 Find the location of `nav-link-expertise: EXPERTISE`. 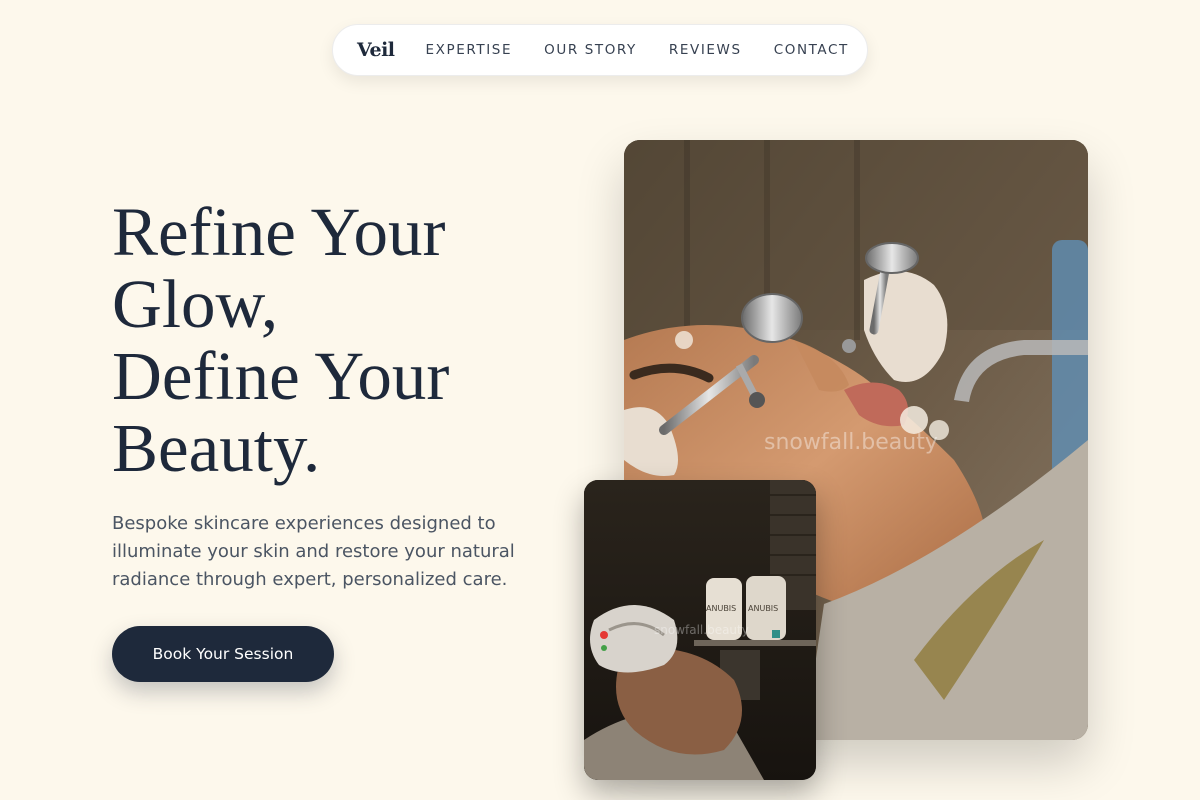

nav-link-expertise: EXPERTISE is located at coordinates (469, 50).